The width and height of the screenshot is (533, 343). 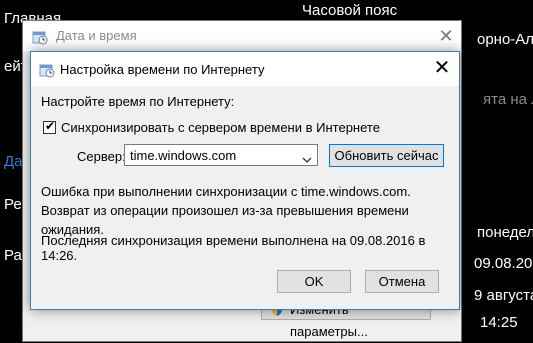 What do you see at coordinates (13, 204) in the screenshot?
I see `background-fragment-3: Ре` at bounding box center [13, 204].